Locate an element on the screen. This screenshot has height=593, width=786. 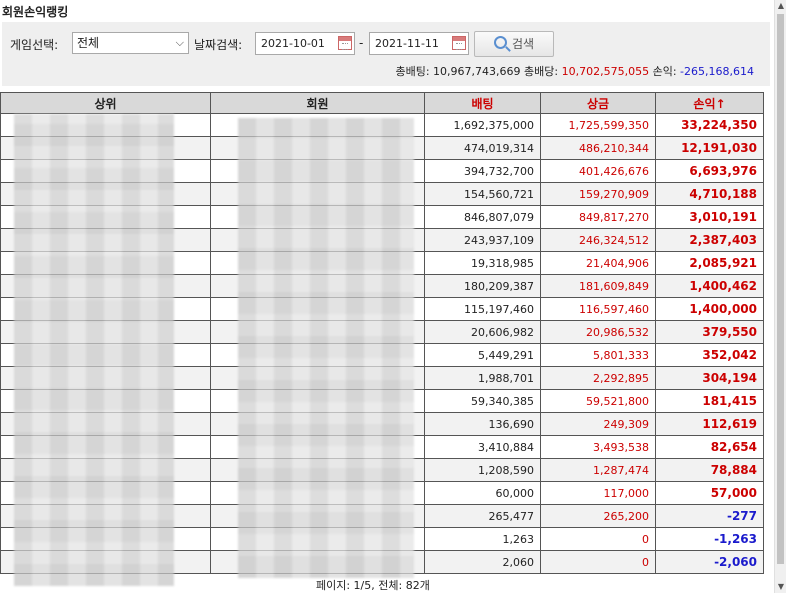
pl-cell: 304,194 is located at coordinates (709, 378).